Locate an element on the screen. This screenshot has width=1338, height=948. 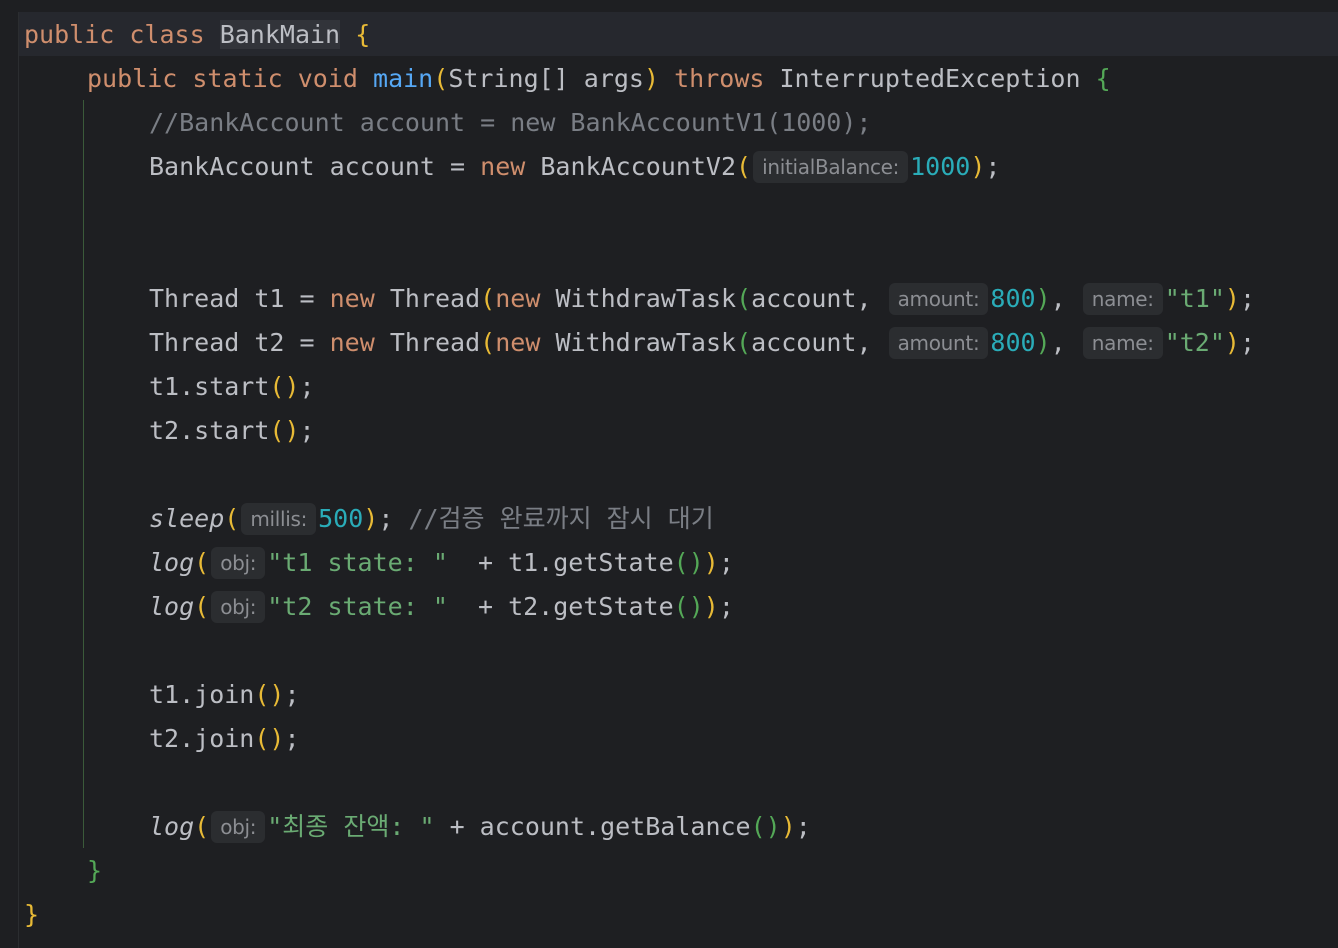
code-line-t2-start: t2.start(); is located at coordinates (232, 431).